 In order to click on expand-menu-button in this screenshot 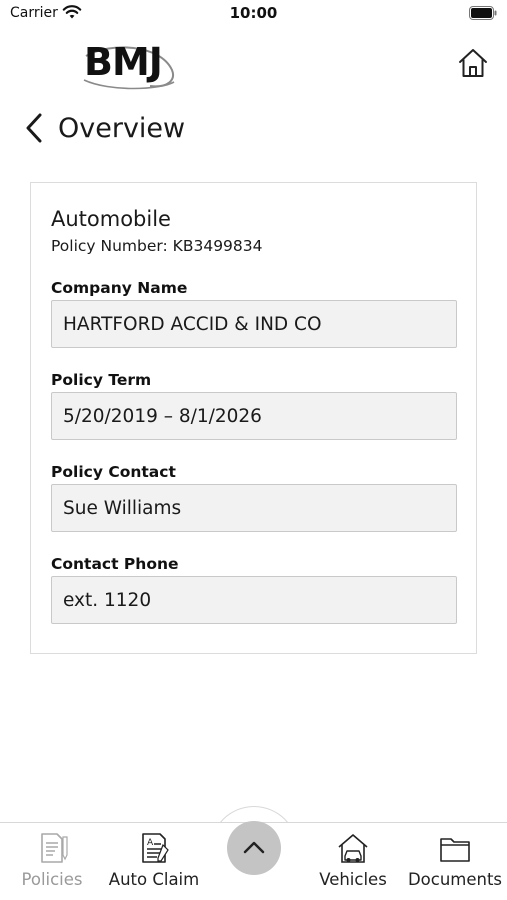, I will do `click(254, 848)`.